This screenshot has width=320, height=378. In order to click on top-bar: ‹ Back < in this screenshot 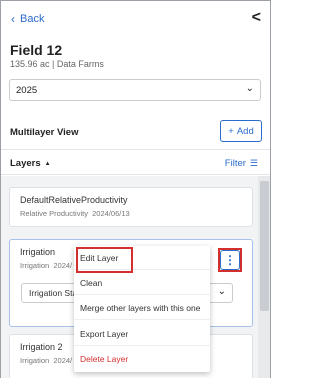, I will do `click(135, 19)`.